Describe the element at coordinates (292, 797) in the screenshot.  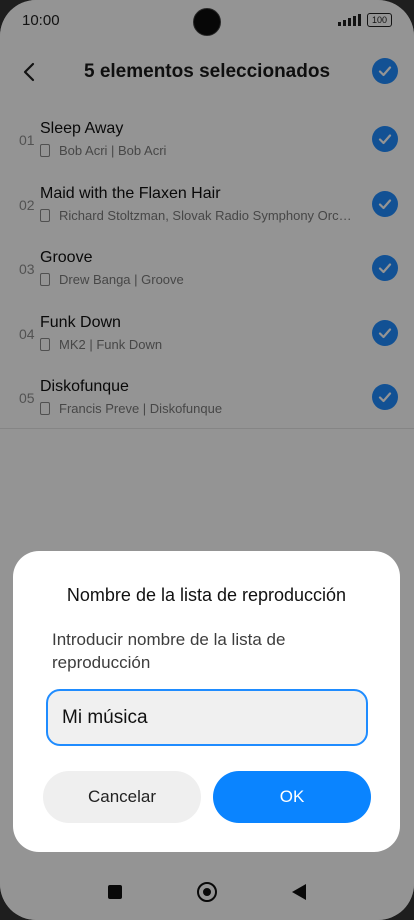
I see `ok-button: OK` at that location.